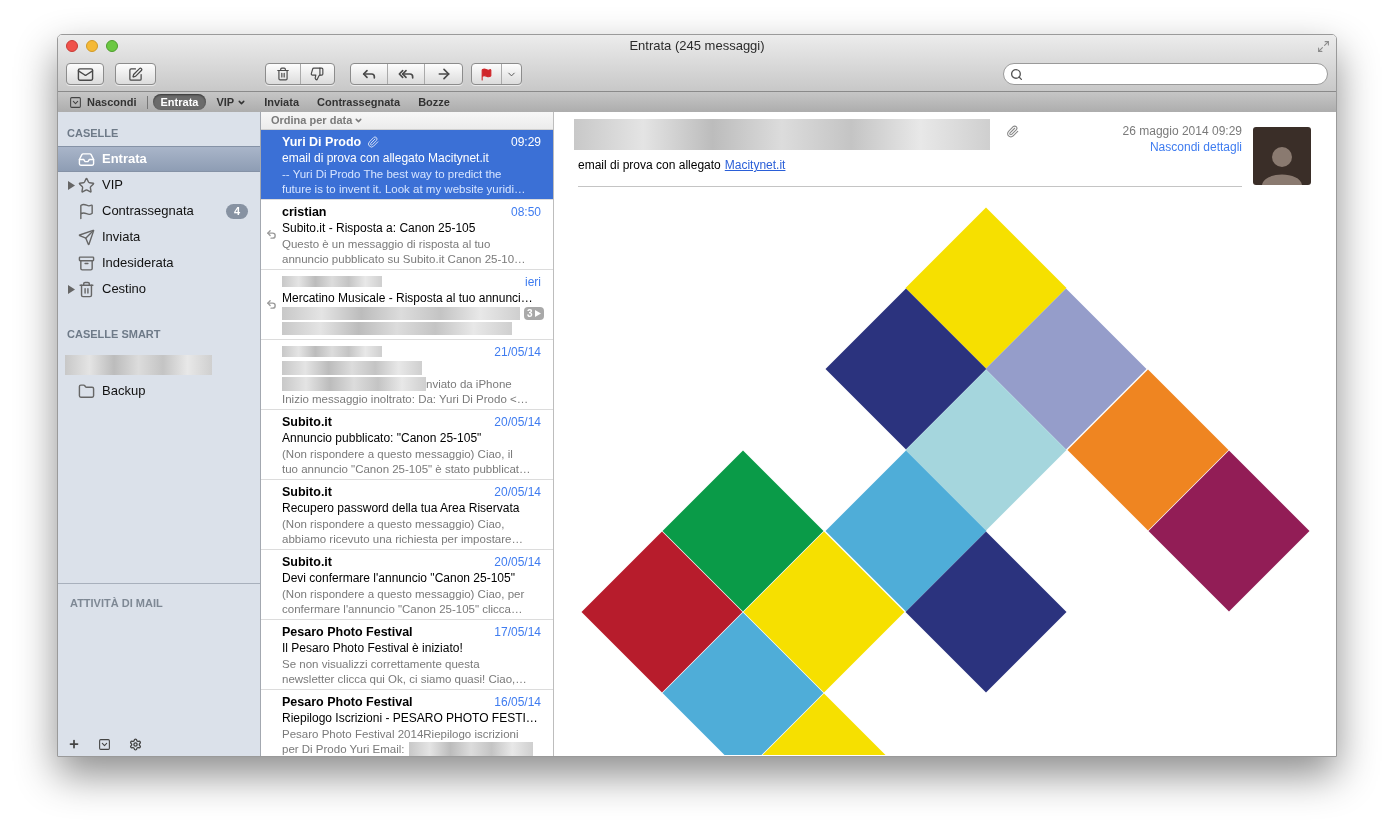  I want to click on sidebar-item: Backup, so click(159, 391).